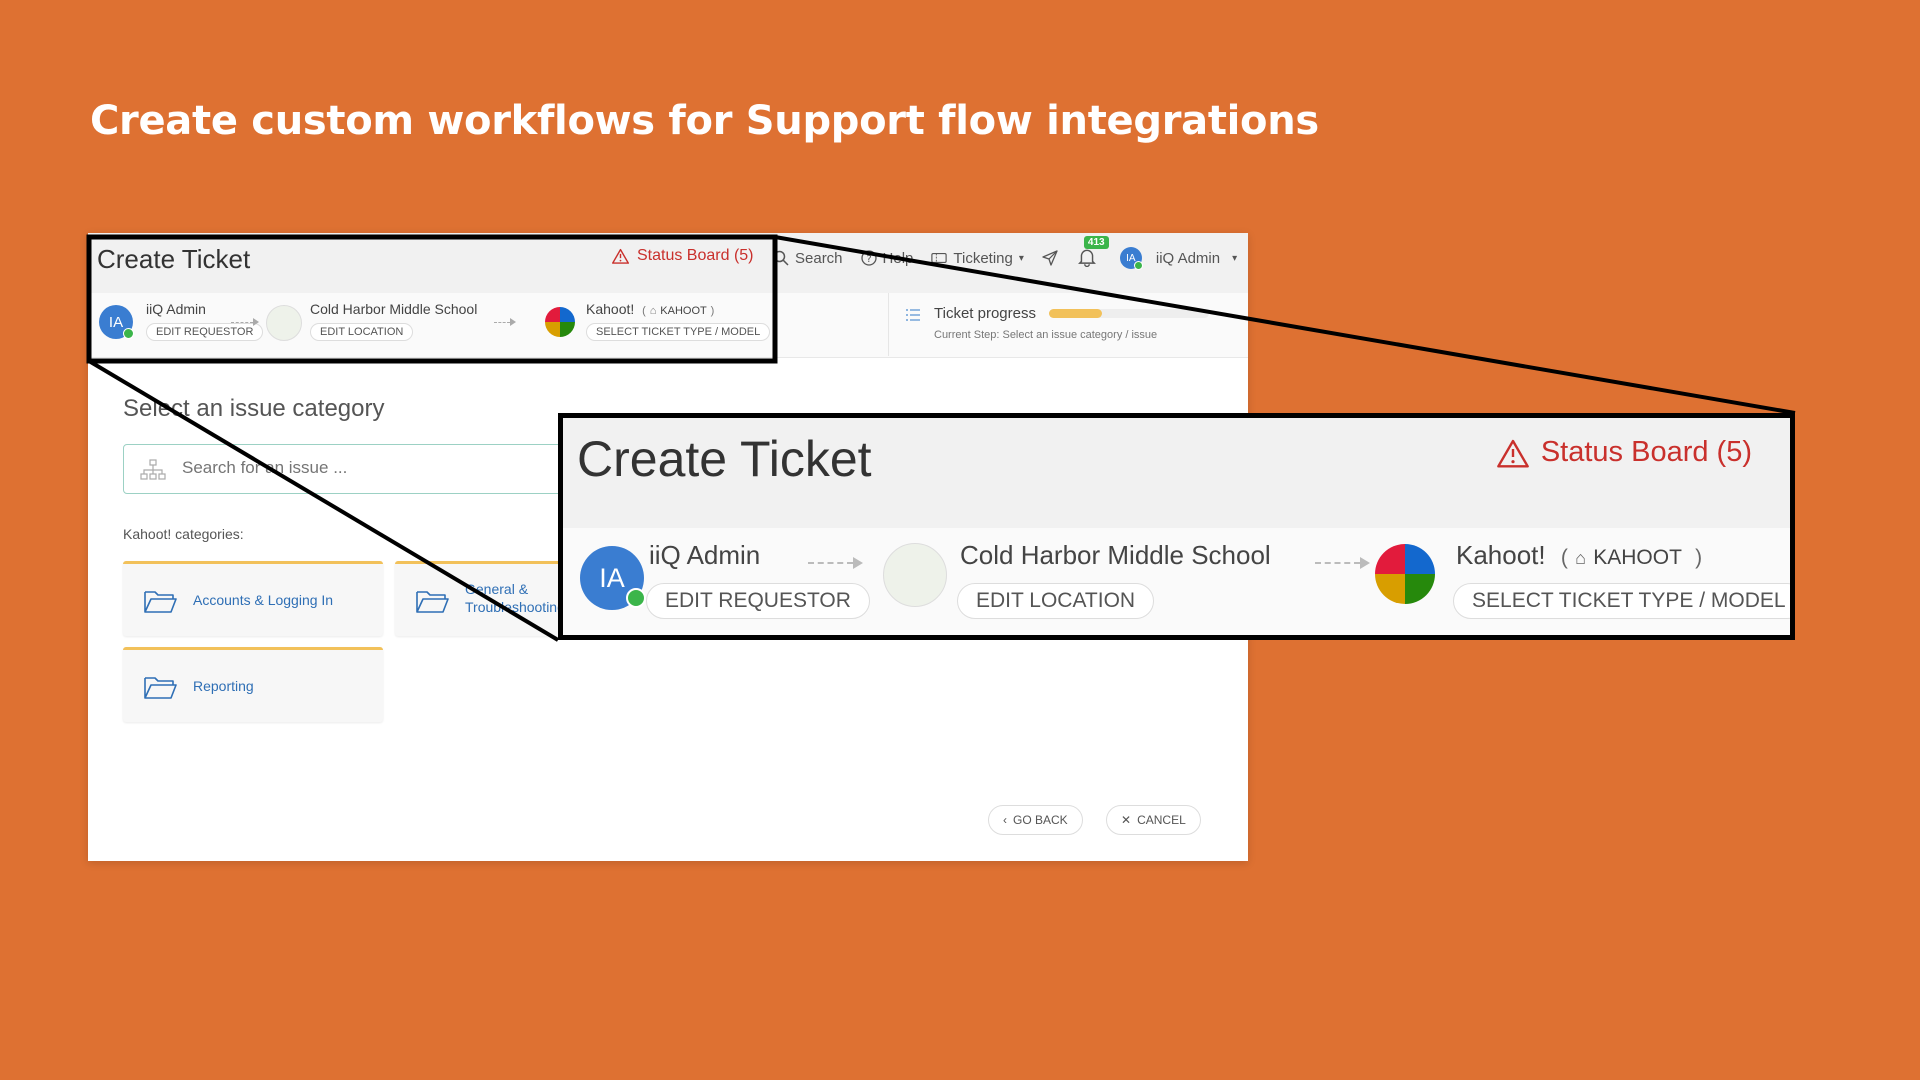  I want to click on product-tag: KAHOOT, so click(683, 311).